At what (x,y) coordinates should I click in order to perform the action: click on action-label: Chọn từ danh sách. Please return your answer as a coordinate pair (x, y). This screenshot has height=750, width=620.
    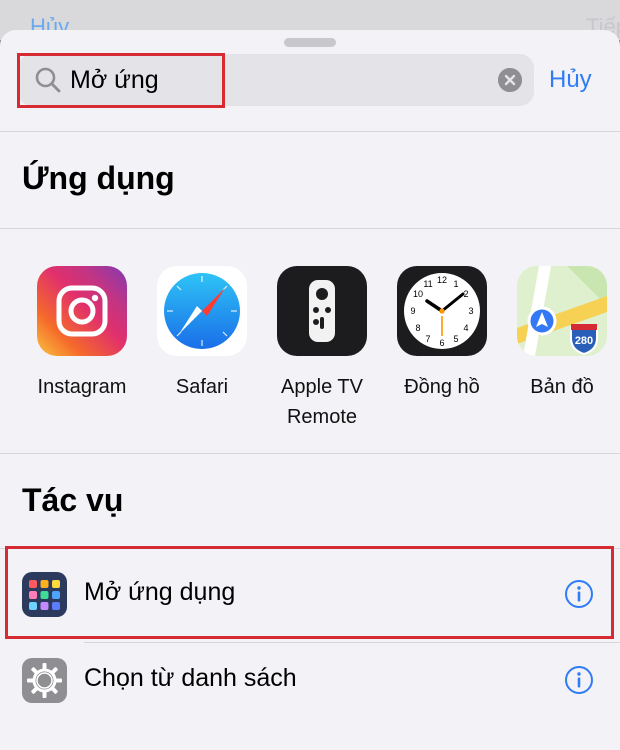
    Looking at the image, I should click on (190, 678).